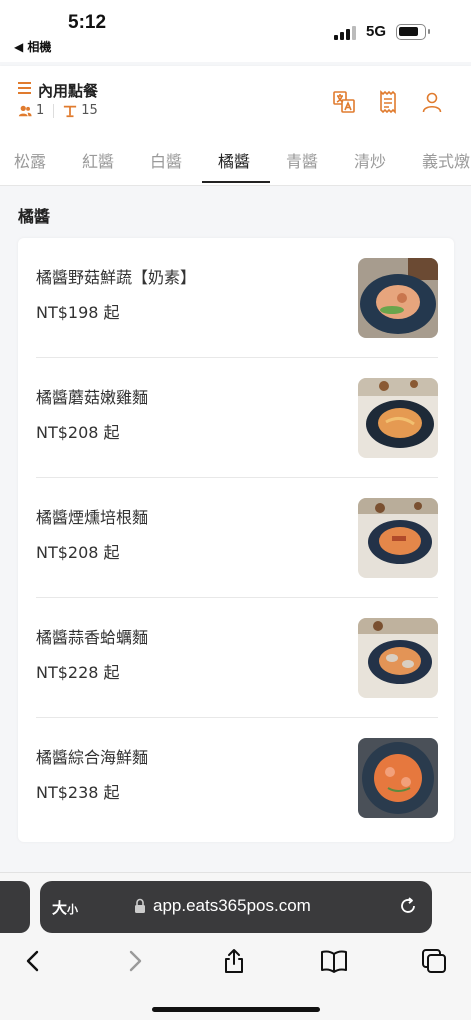 Image resolution: width=471 pixels, height=1020 pixels. What do you see at coordinates (432, 102) in the screenshot?
I see `user-icon` at bounding box center [432, 102].